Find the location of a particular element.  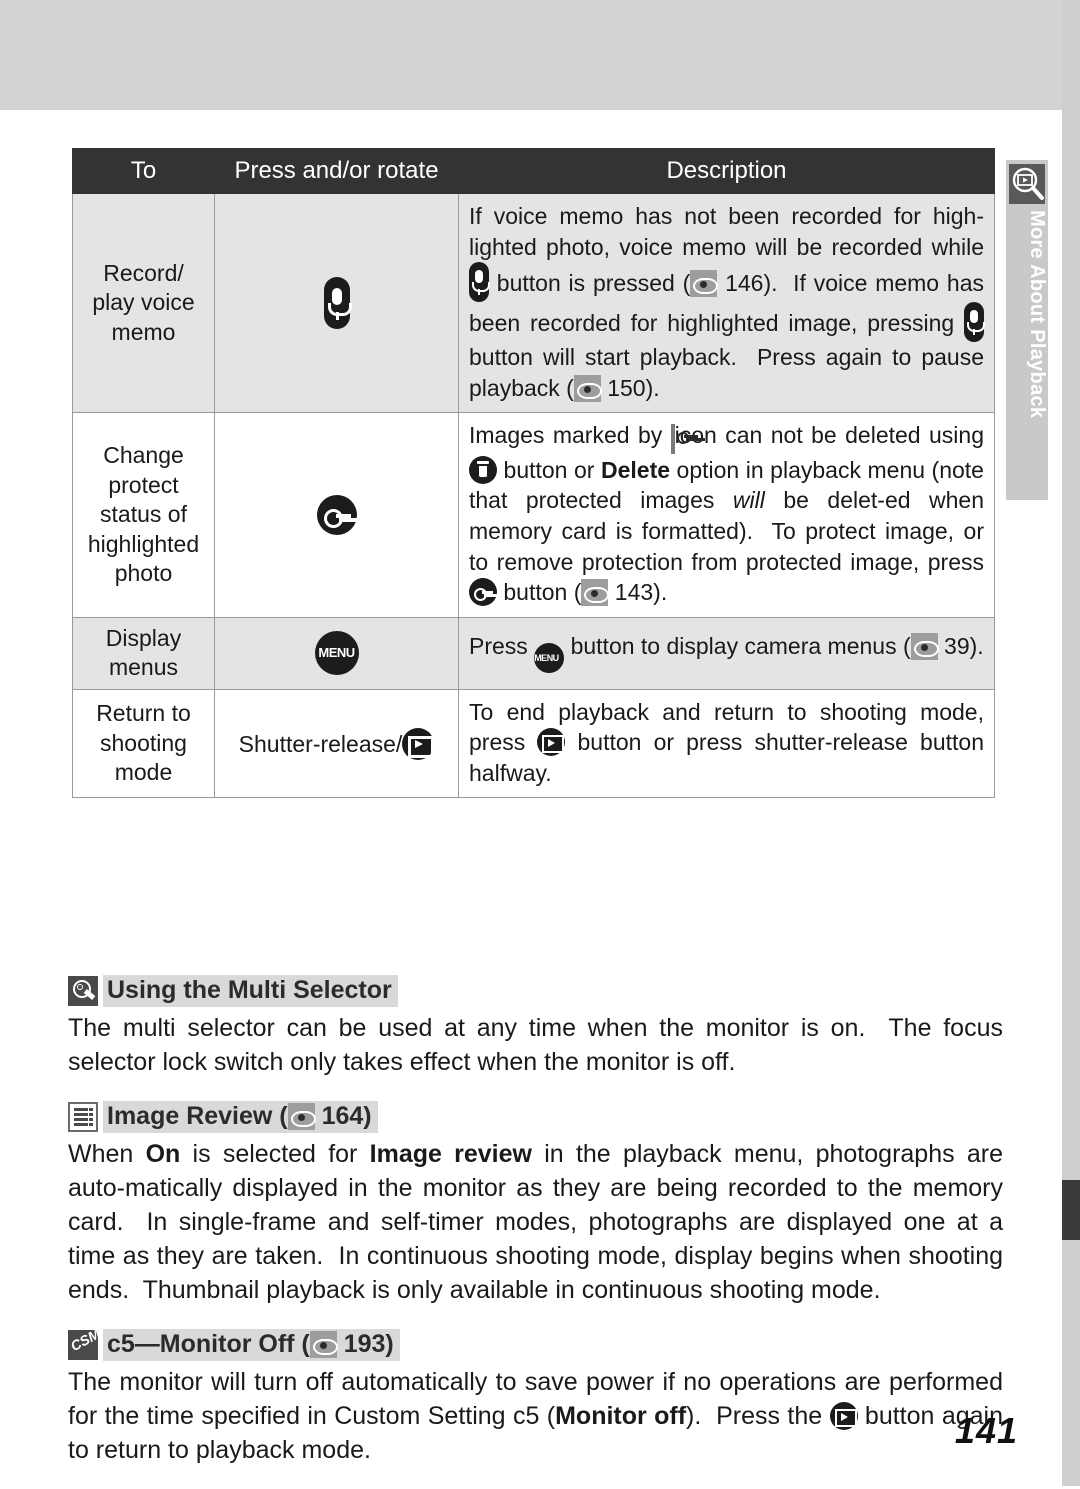

row-control-label: Shutter-release/ is located at coordinates (320, 743).